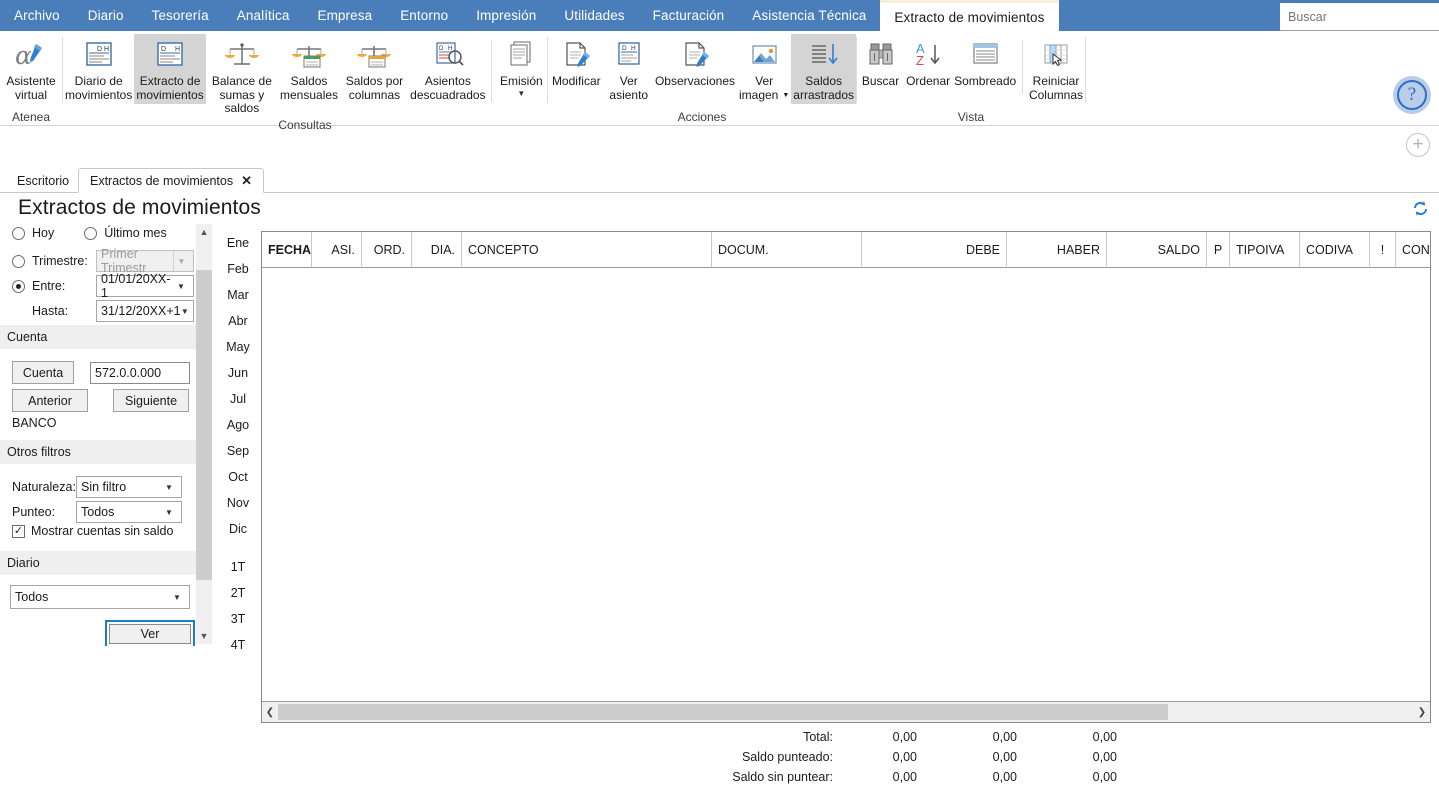 The height and width of the screenshot is (788, 1439). I want to click on ribbon-button-modificar: Modificar, so click(576, 69).